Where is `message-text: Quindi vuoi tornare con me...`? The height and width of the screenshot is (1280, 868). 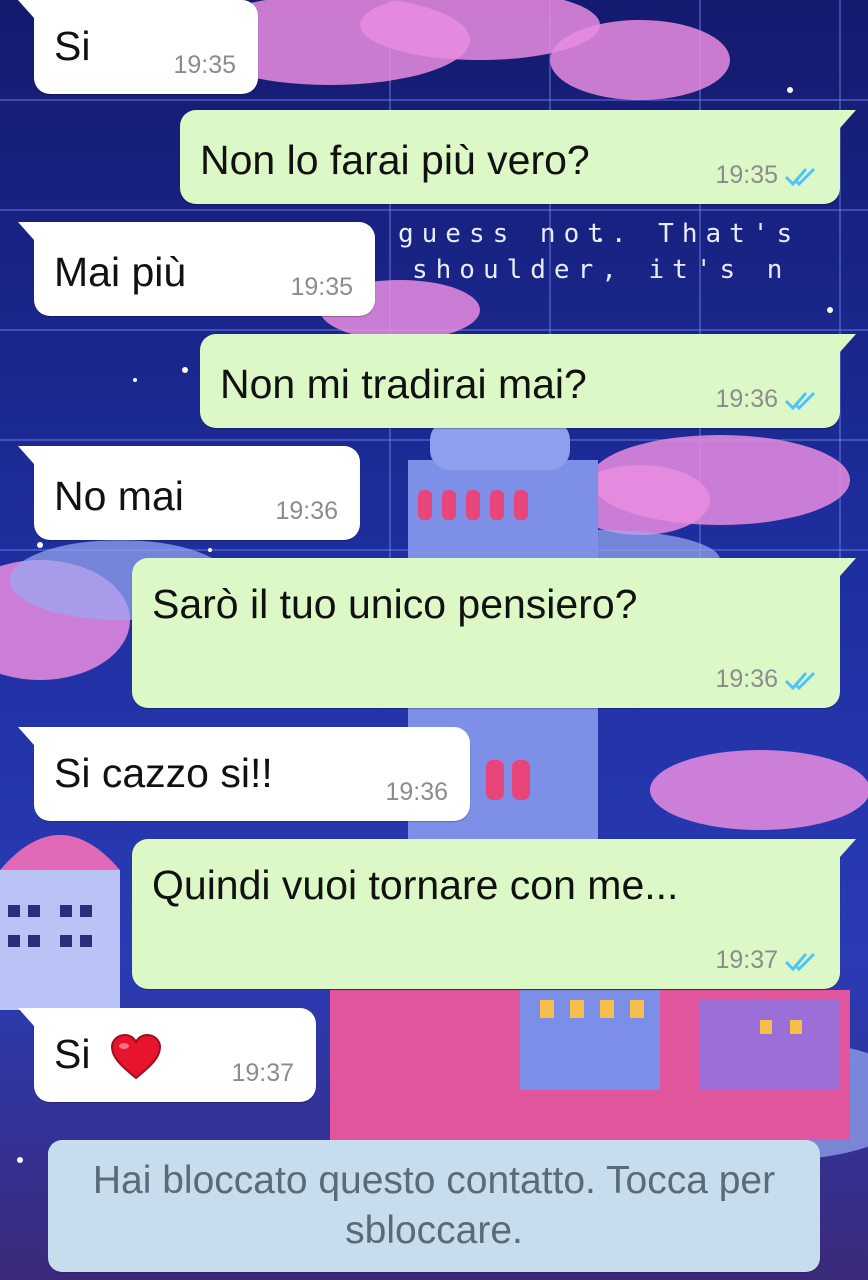
message-text: Quindi vuoi tornare con me... is located at coordinates (415, 885).